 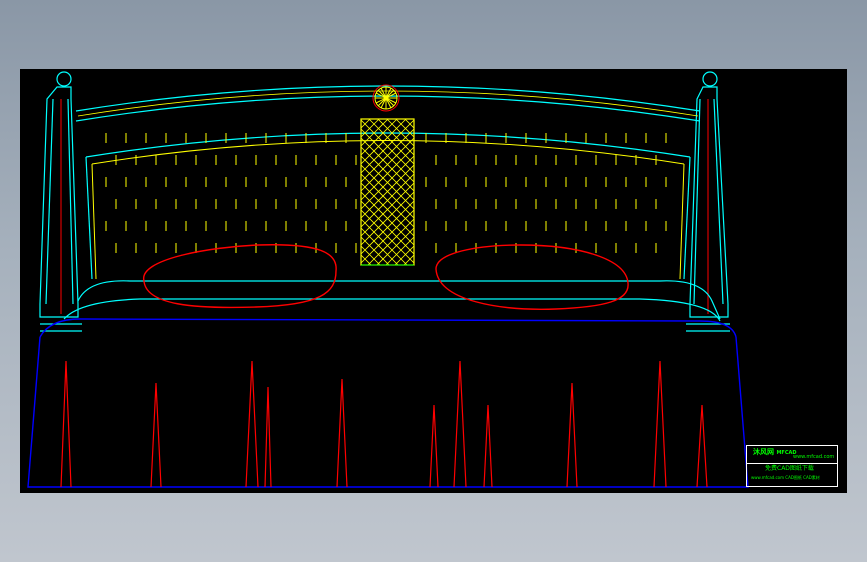 What do you see at coordinates (775, 452) in the screenshot?
I see `stamp-logo-icon: 沐风网 MFCAD` at bounding box center [775, 452].